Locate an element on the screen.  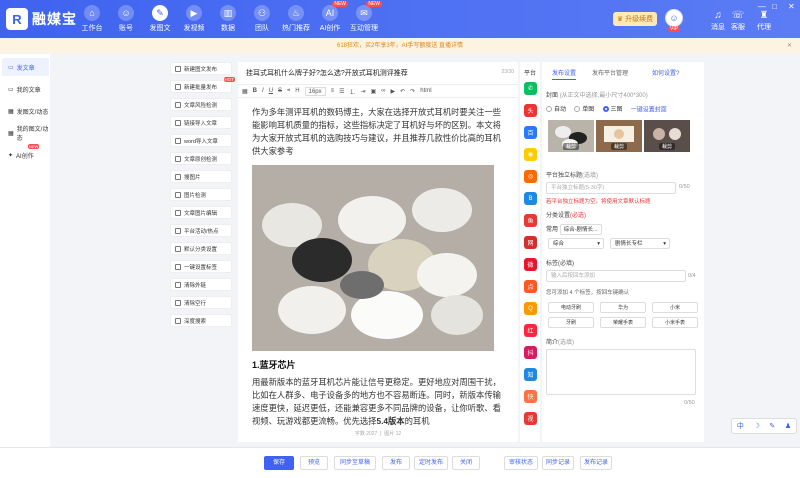
cover-thumb-2: 裁剪 is located at coordinates (619, 136).